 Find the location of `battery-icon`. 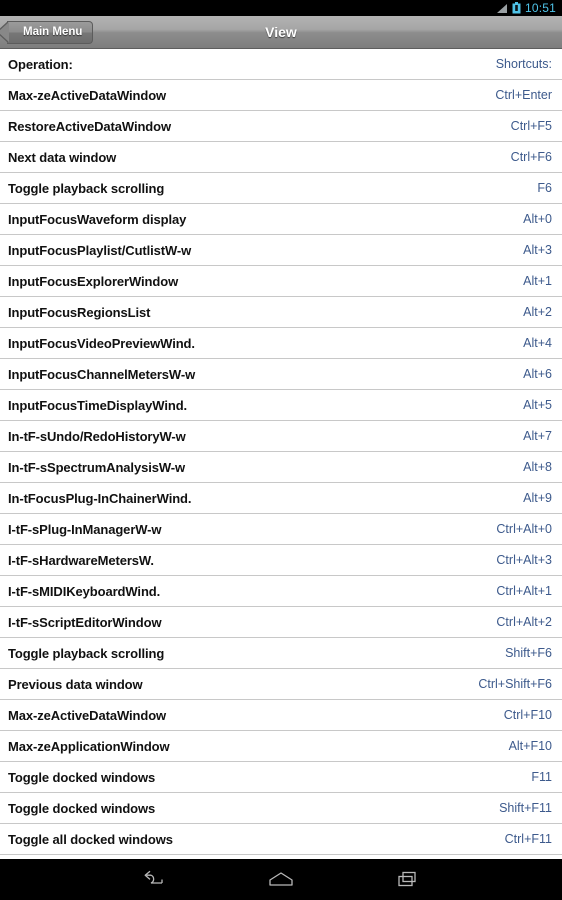

battery-icon is located at coordinates (516, 8).